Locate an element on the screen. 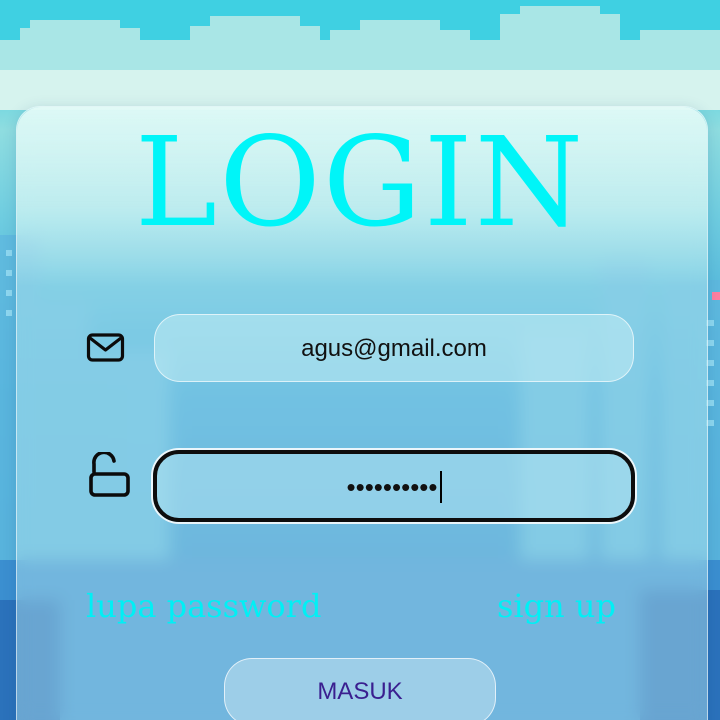 The height and width of the screenshot is (720, 720). password-mask: •••••••••• is located at coordinates (392, 486).